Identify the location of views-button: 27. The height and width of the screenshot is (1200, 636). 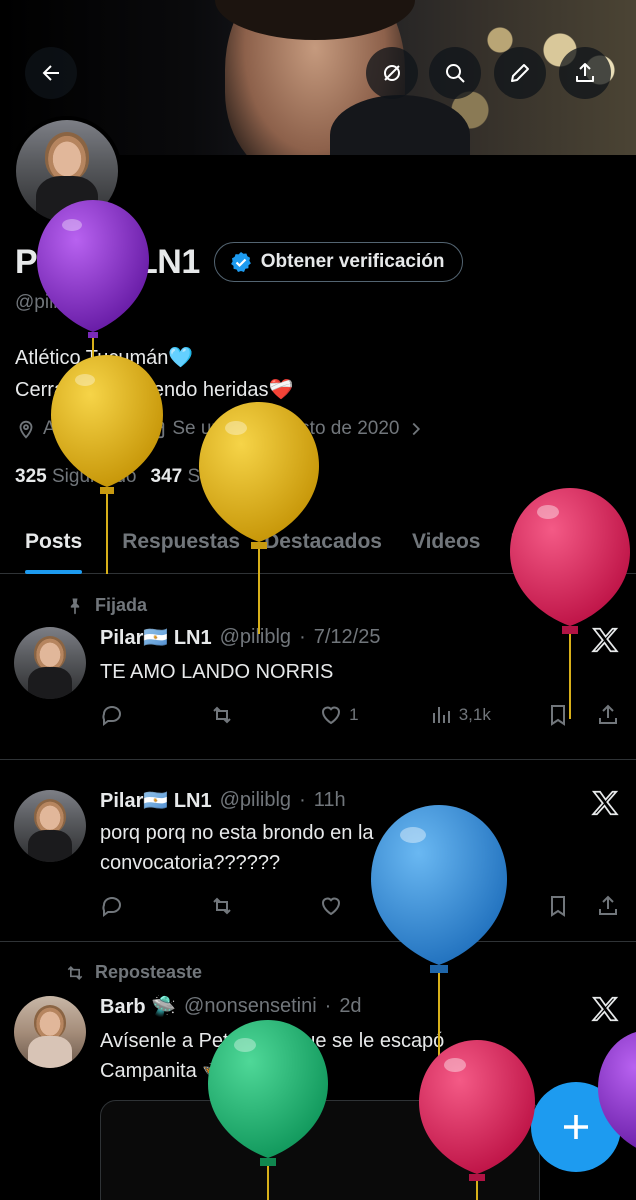
(488, 906).